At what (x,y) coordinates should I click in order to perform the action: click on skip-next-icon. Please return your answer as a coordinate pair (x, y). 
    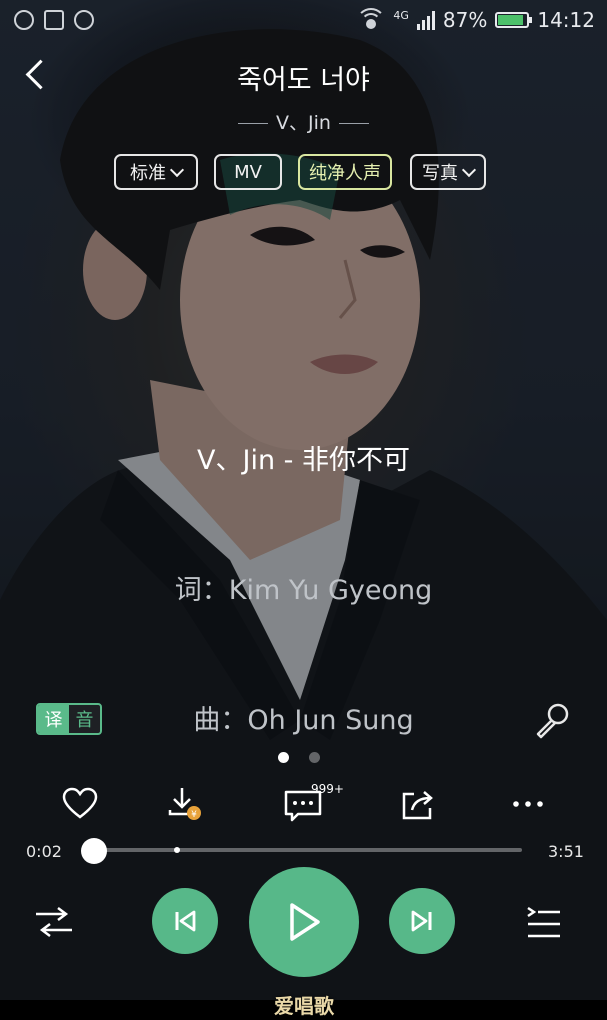
    Looking at the image, I should click on (421, 921).